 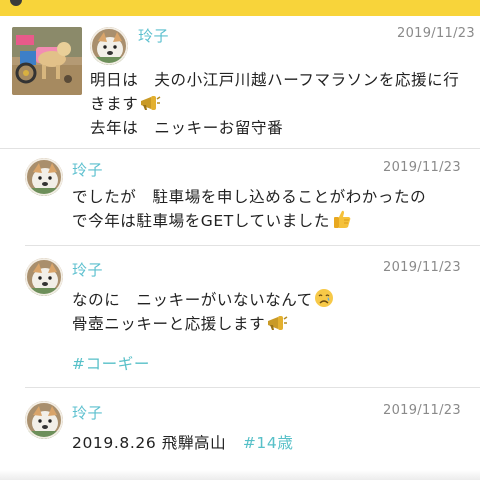 I want to click on megaphone-icon, so click(x=277, y=326).